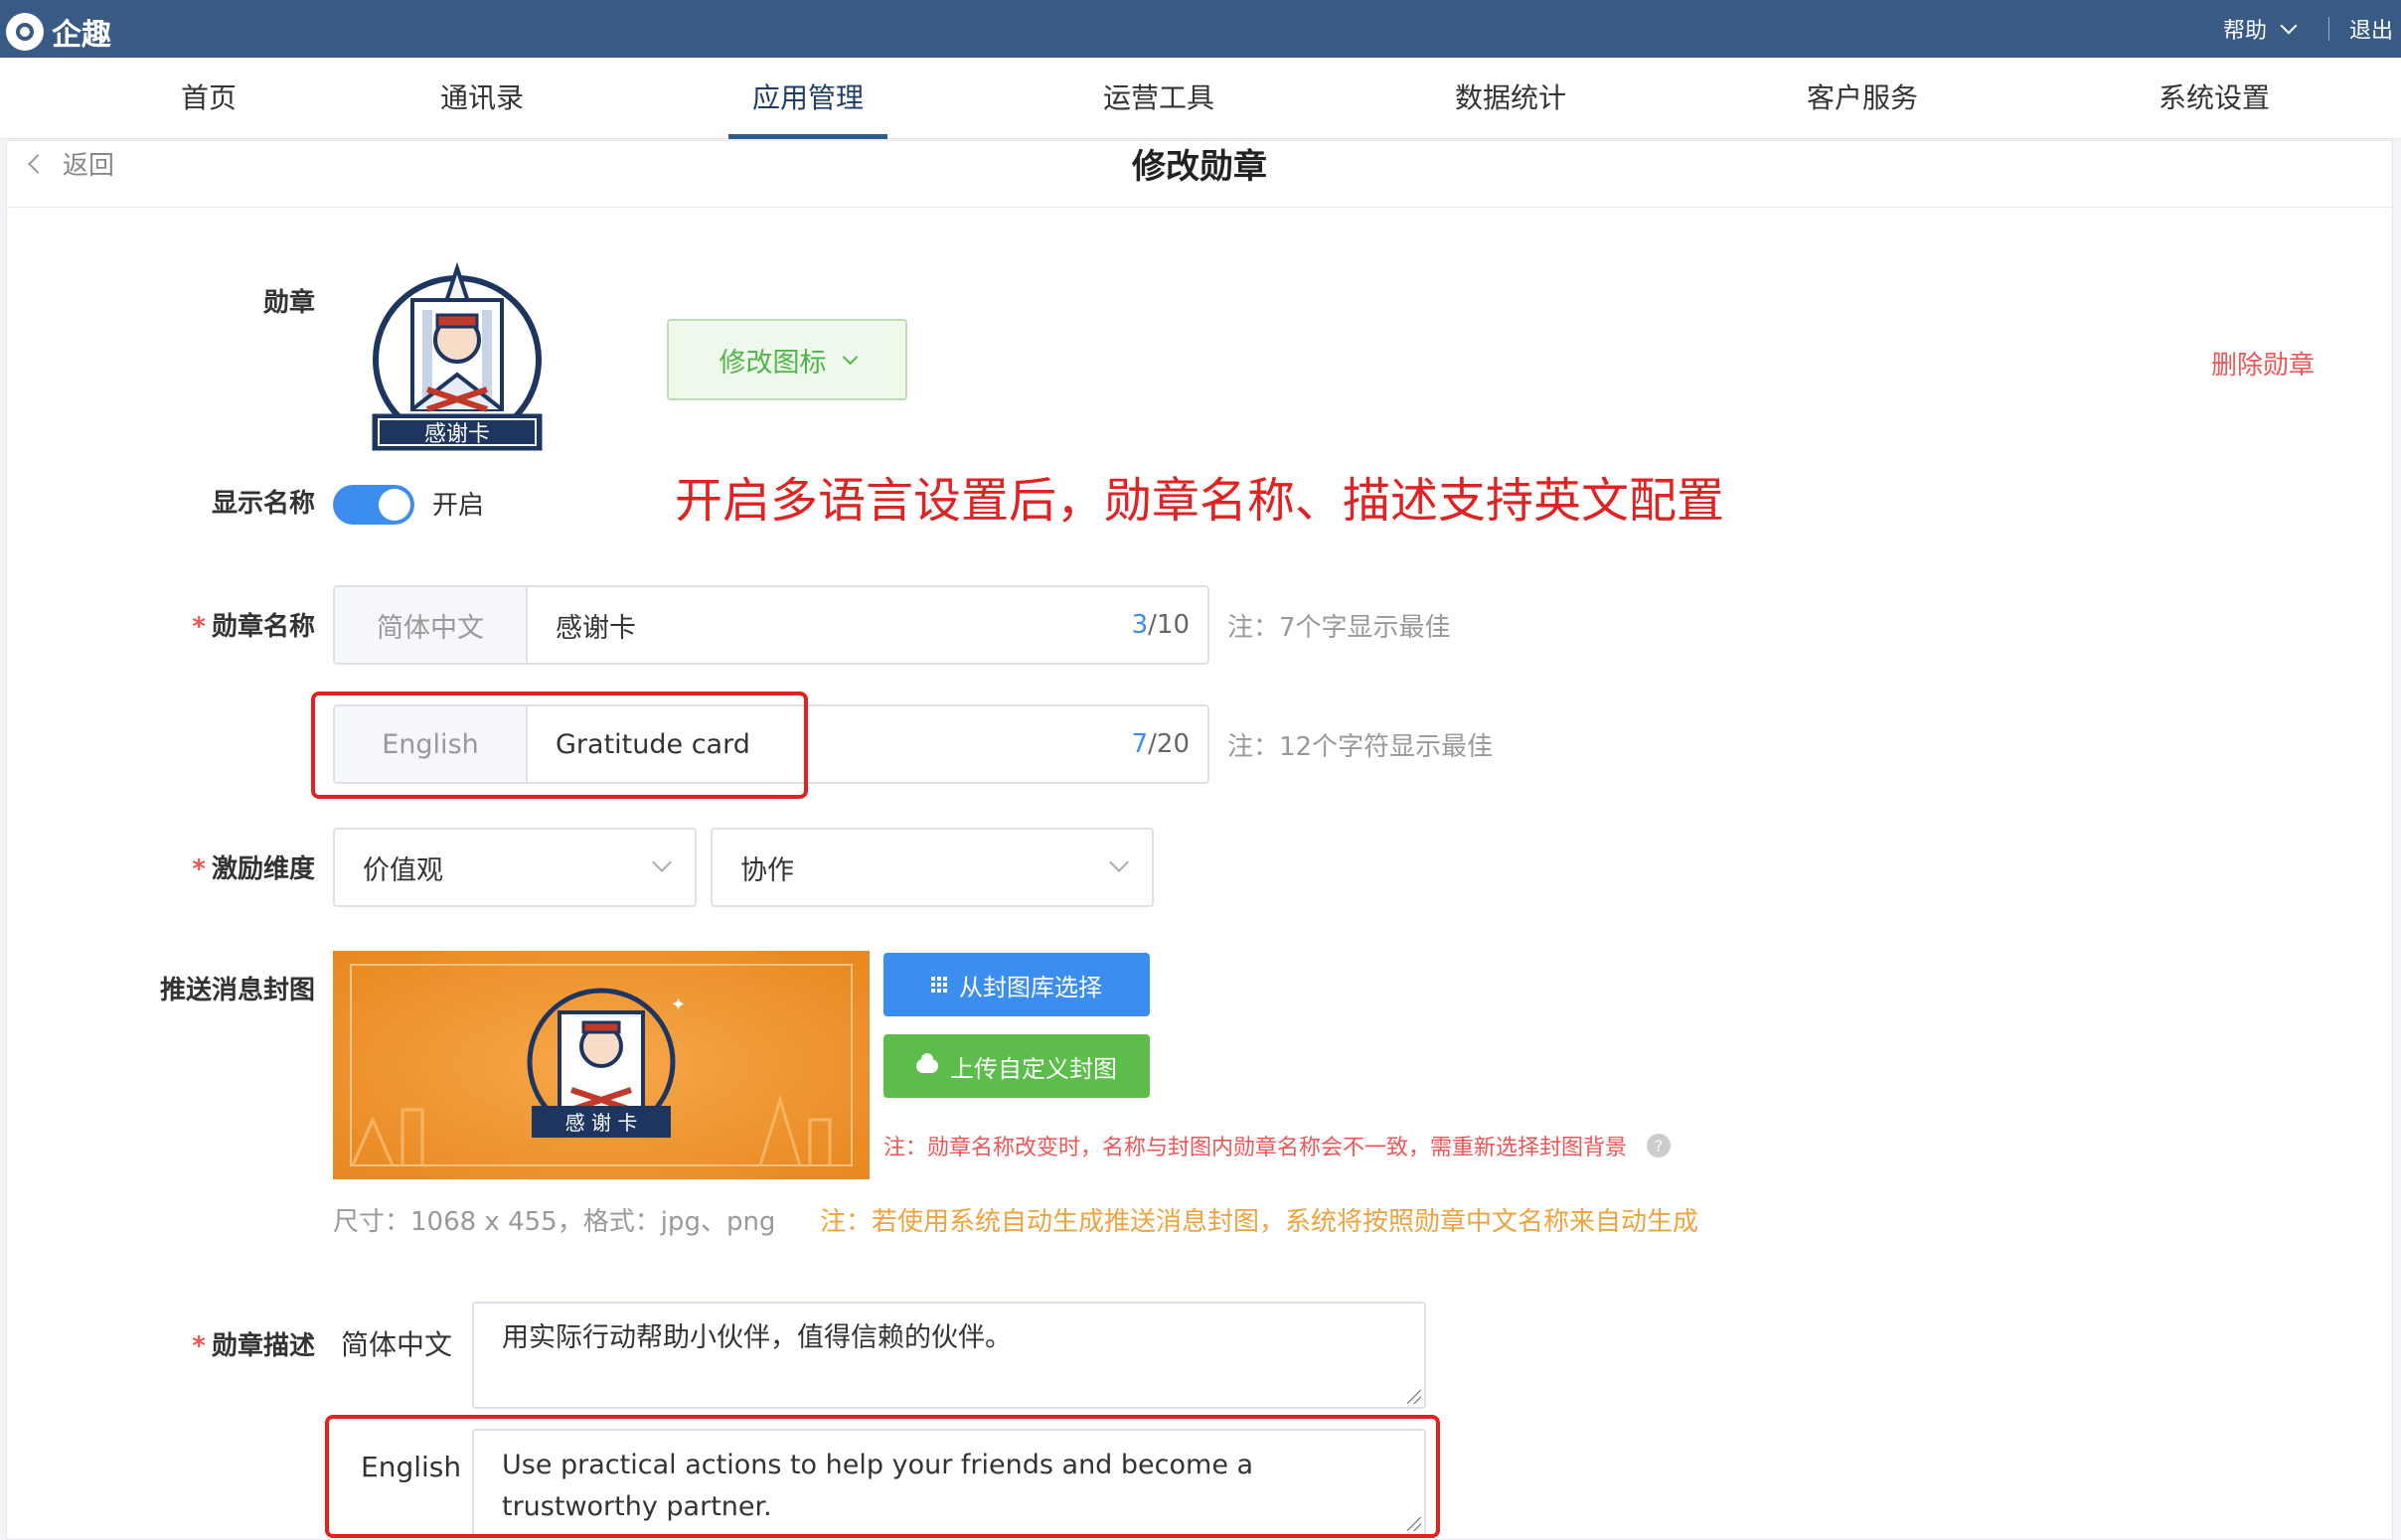  I want to click on char-counter: 3/10, so click(1169, 625).